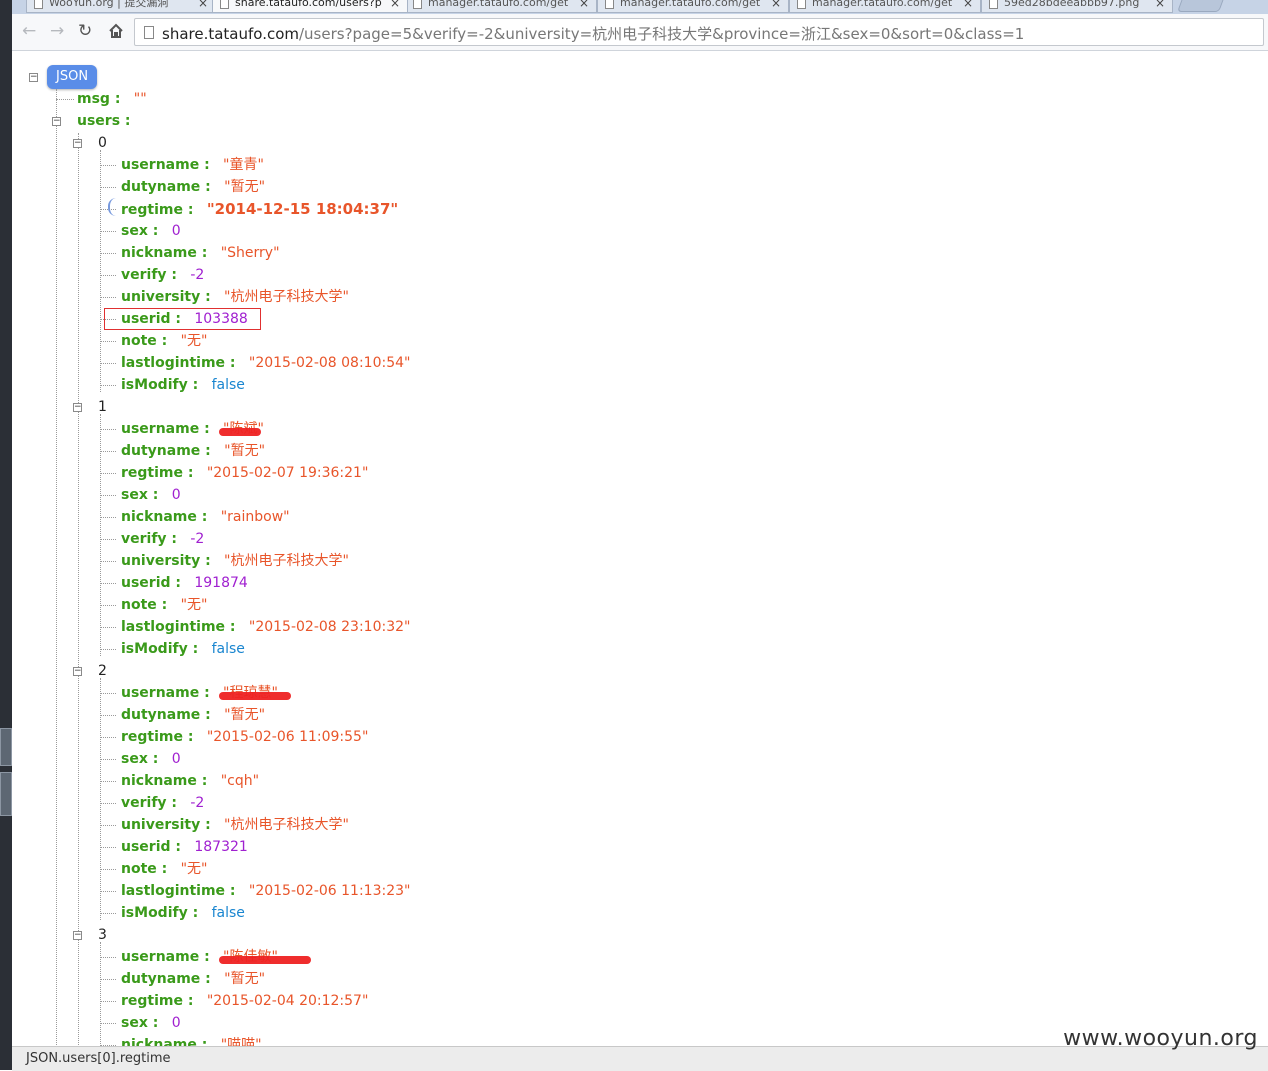  I want to click on json-number-value: -2, so click(197, 539).